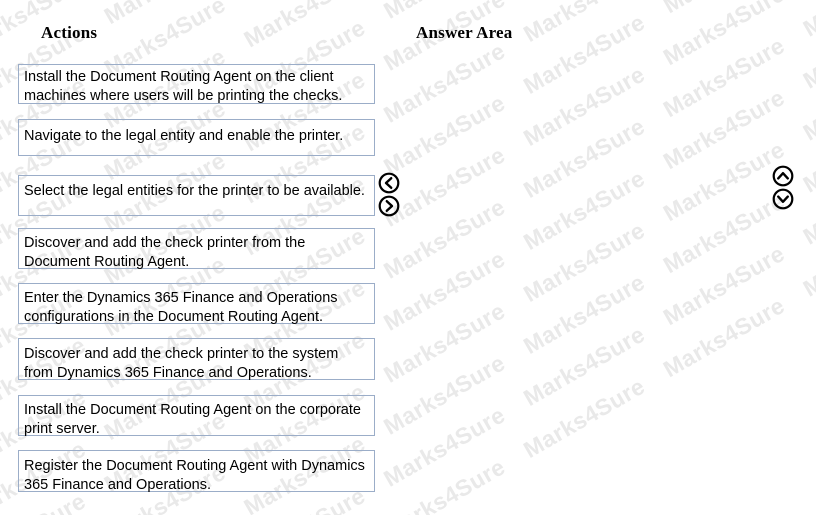 The height and width of the screenshot is (515, 816). Describe the element at coordinates (464, 32) in the screenshot. I see `answer-area-column-heading: Answer Area` at that location.